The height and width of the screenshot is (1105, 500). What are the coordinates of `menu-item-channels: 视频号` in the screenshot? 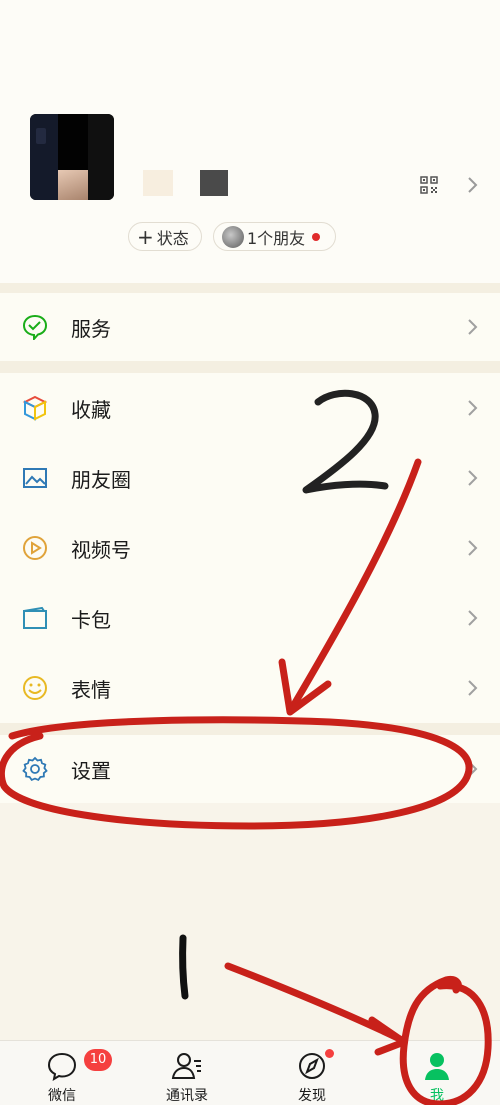 It's located at (250, 548).